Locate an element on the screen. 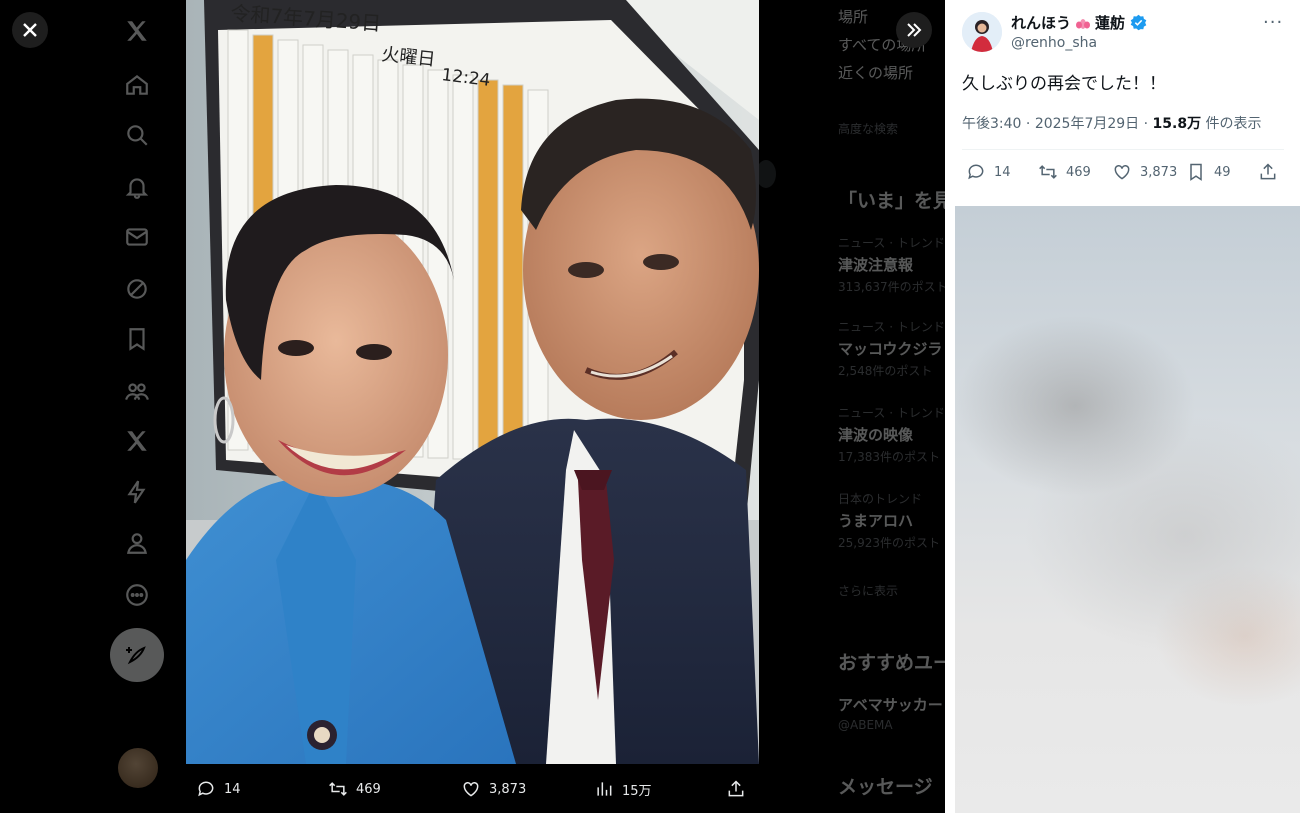  retweet-count: 469 is located at coordinates (1078, 172).